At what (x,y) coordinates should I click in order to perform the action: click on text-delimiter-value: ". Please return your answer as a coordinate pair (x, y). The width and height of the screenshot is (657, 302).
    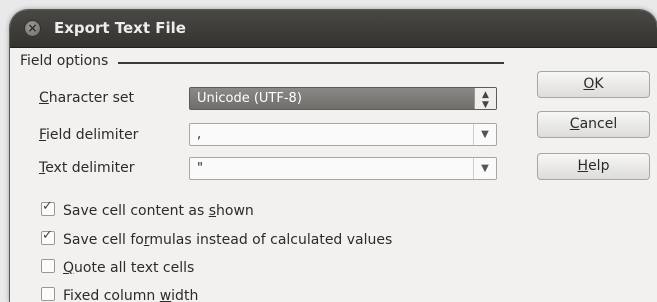
    Looking at the image, I should click on (200, 168).